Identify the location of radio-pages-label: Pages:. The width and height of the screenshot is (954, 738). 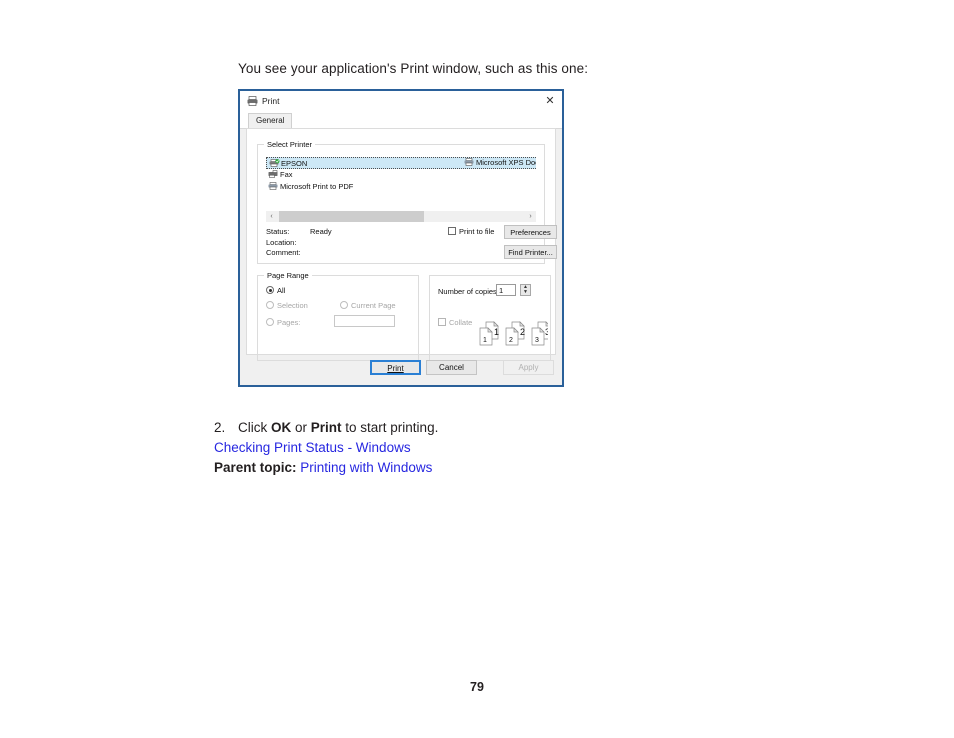
(289, 322).